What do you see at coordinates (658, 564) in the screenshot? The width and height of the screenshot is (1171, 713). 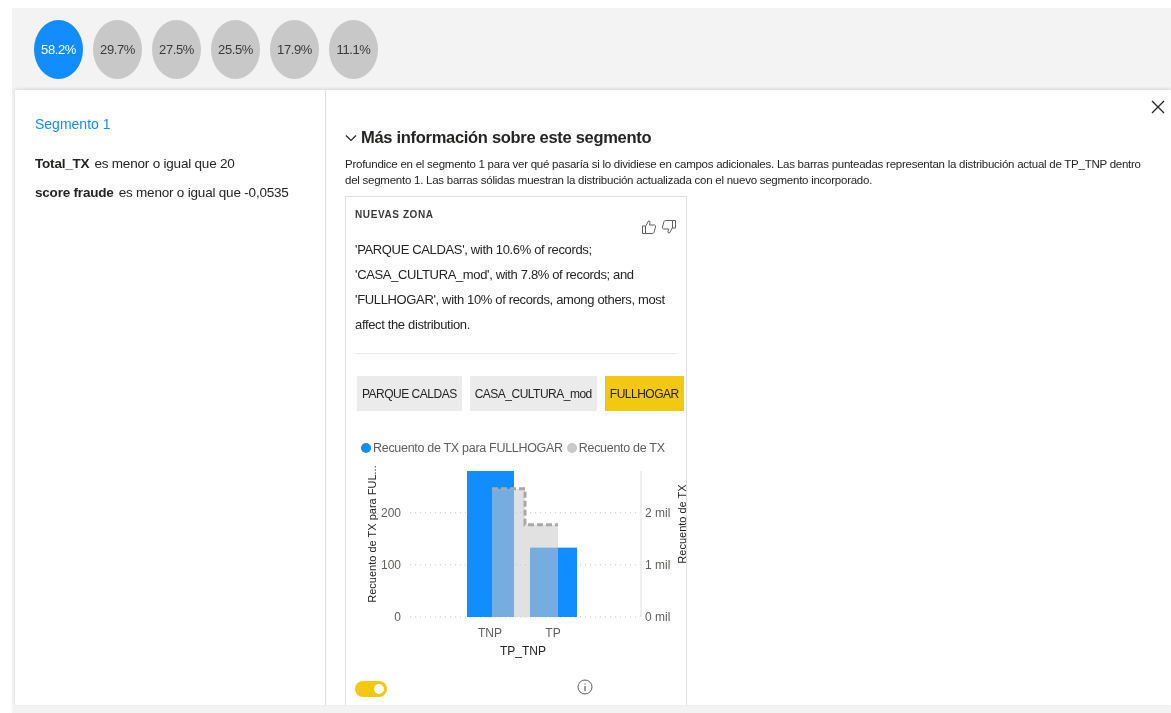 I see `axis-tick-label: 1 mil` at bounding box center [658, 564].